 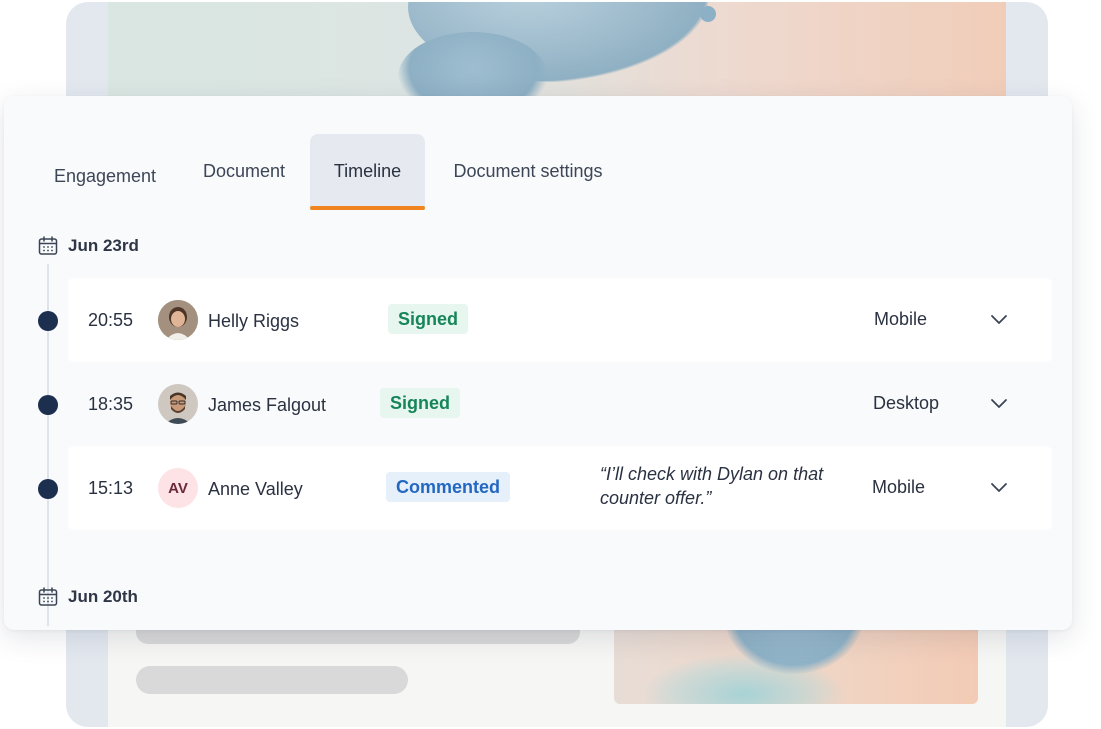 I want to click on date-label: Jun 23rd, so click(x=103, y=245).